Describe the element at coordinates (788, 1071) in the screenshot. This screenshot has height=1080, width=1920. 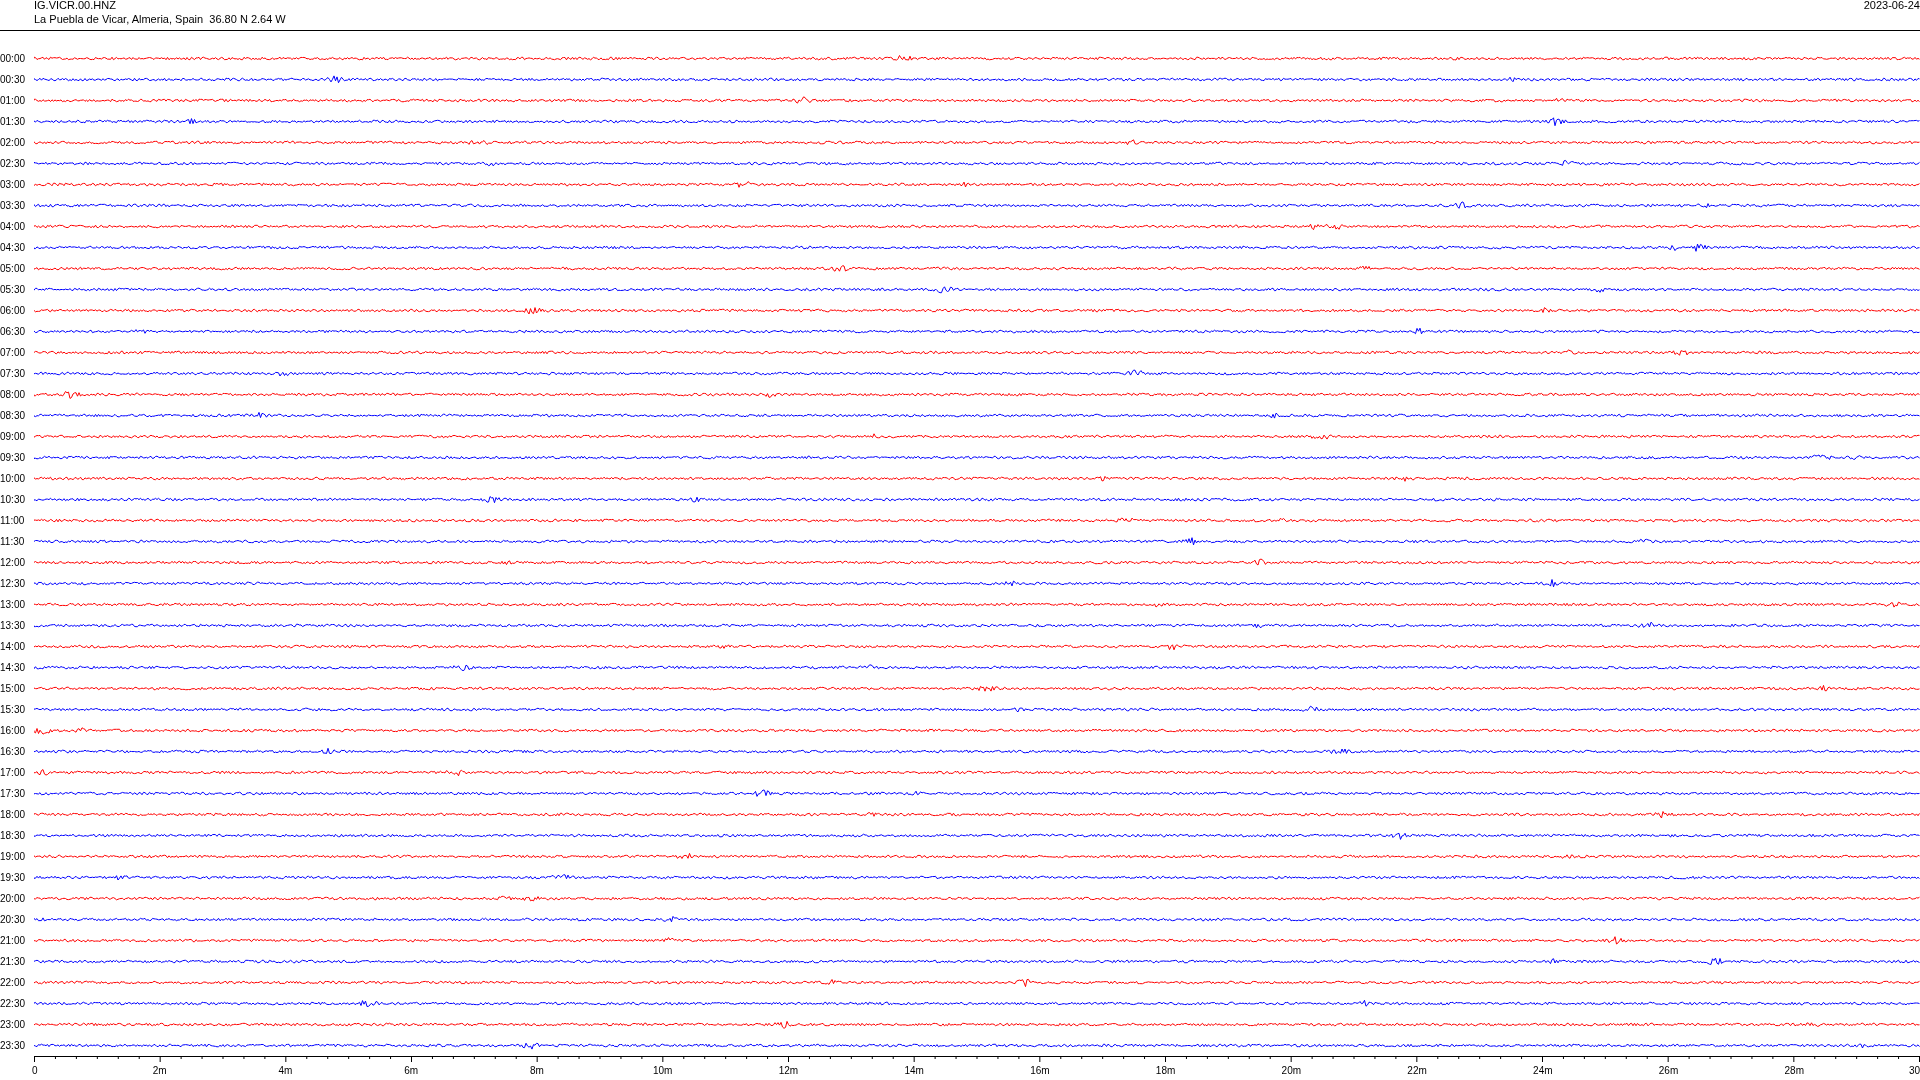
I see `axis-tick-label: 12m` at that location.